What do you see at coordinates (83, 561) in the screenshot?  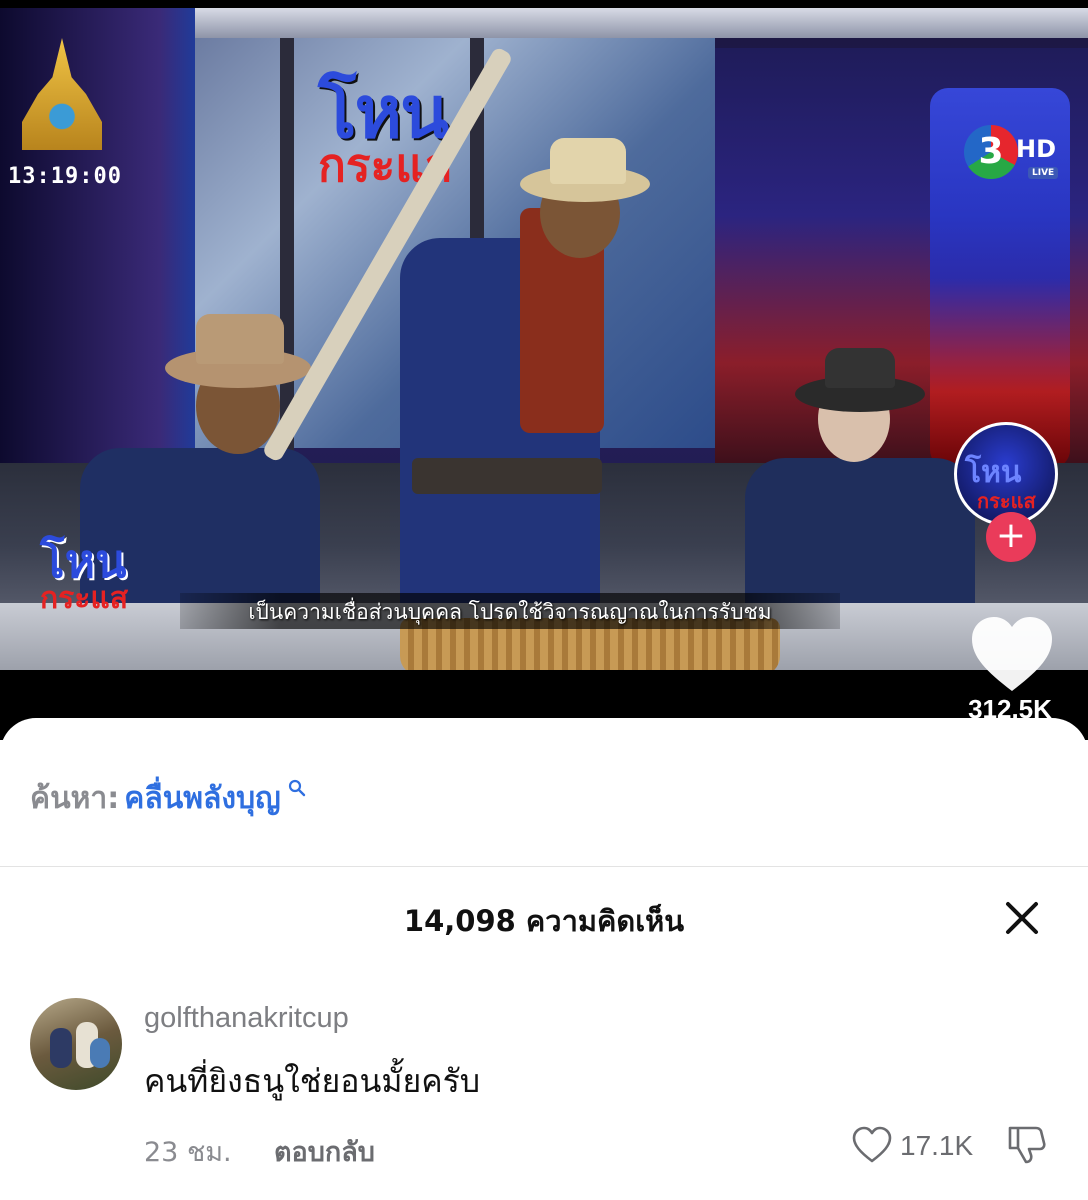 I see `lower-logo-line1: โหน` at bounding box center [83, 561].